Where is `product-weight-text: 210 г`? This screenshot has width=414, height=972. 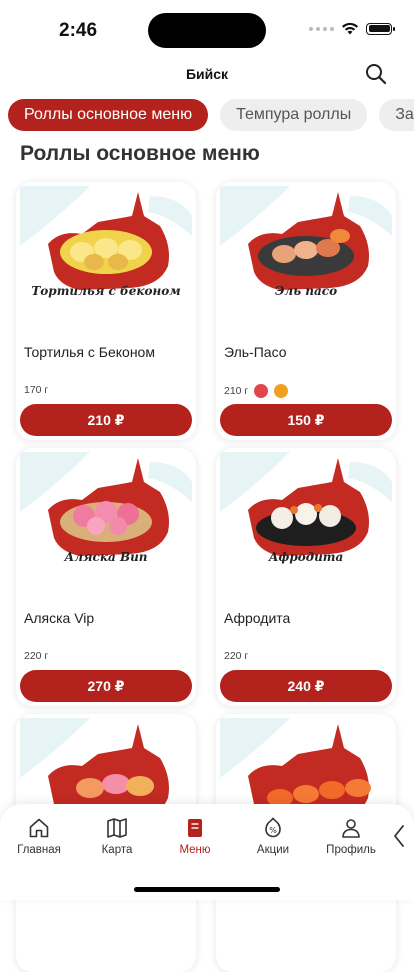
product-weight-text: 210 г is located at coordinates (236, 391).